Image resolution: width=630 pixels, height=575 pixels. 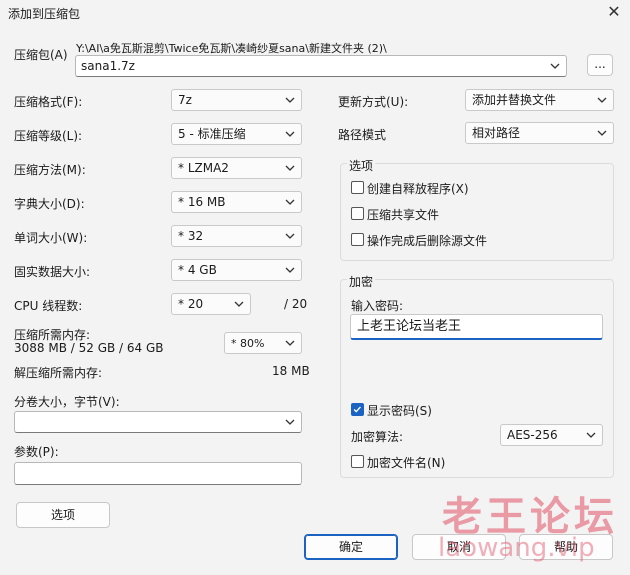 What do you see at coordinates (409, 326) in the screenshot?
I see `password-value: 上老王论坛当老王` at bounding box center [409, 326].